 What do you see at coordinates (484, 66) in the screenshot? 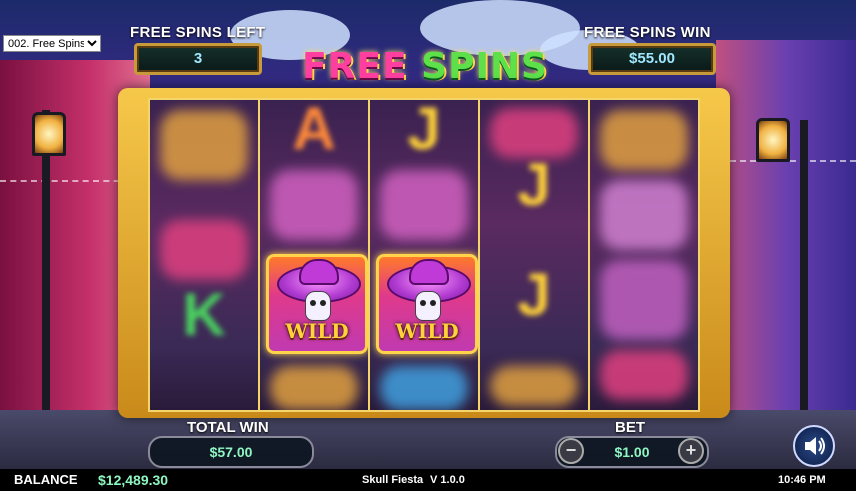
I see `logo-word-spins: SPINS` at bounding box center [484, 66].